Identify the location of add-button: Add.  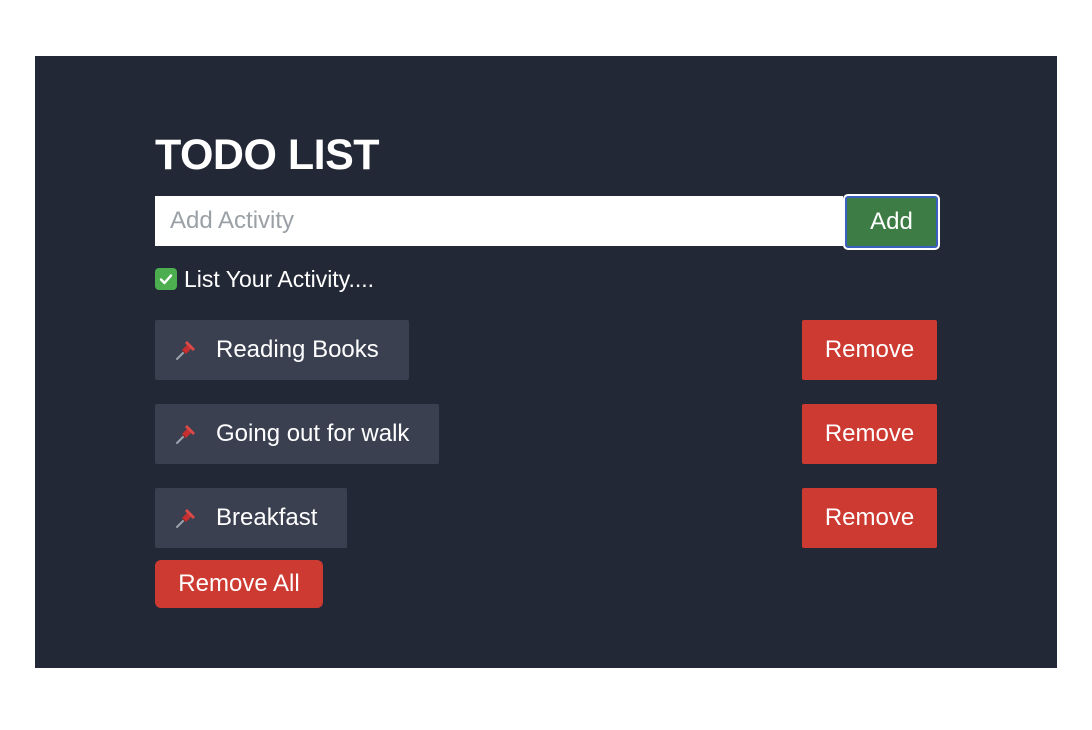
(891, 222).